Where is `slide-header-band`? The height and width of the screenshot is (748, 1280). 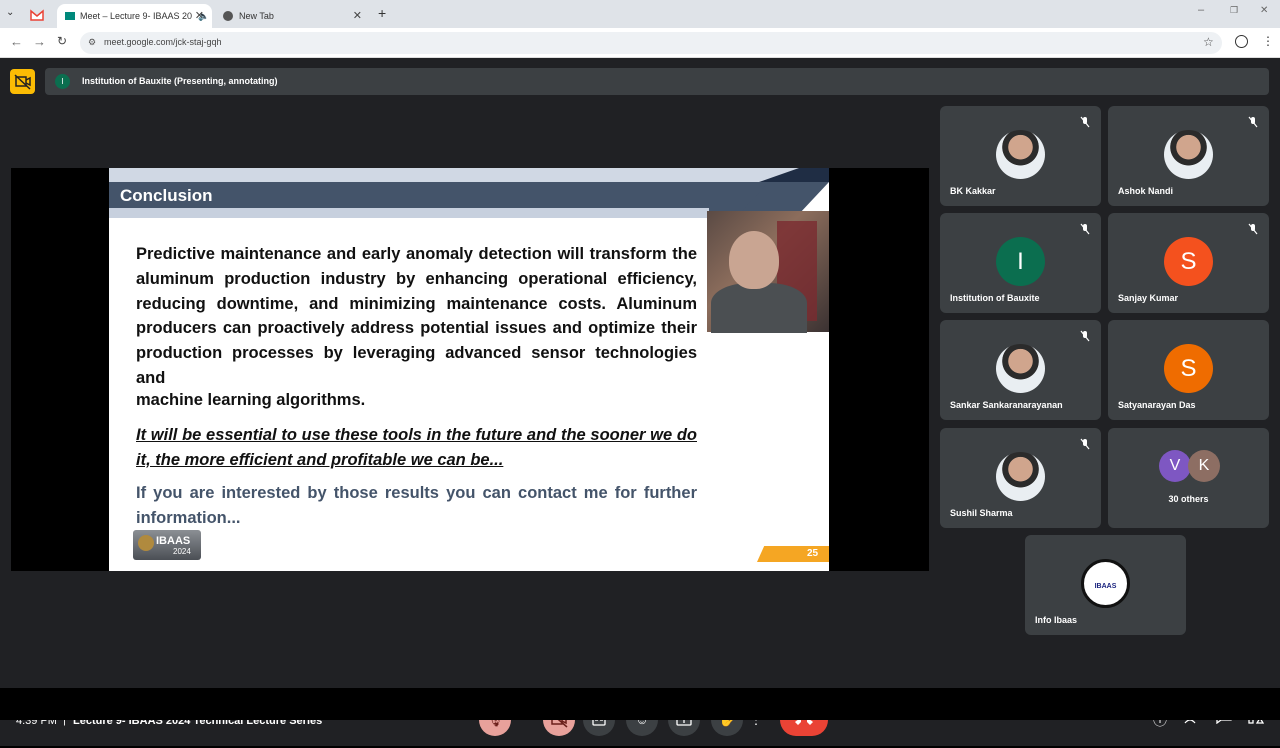 slide-header-band is located at coordinates (469, 175).